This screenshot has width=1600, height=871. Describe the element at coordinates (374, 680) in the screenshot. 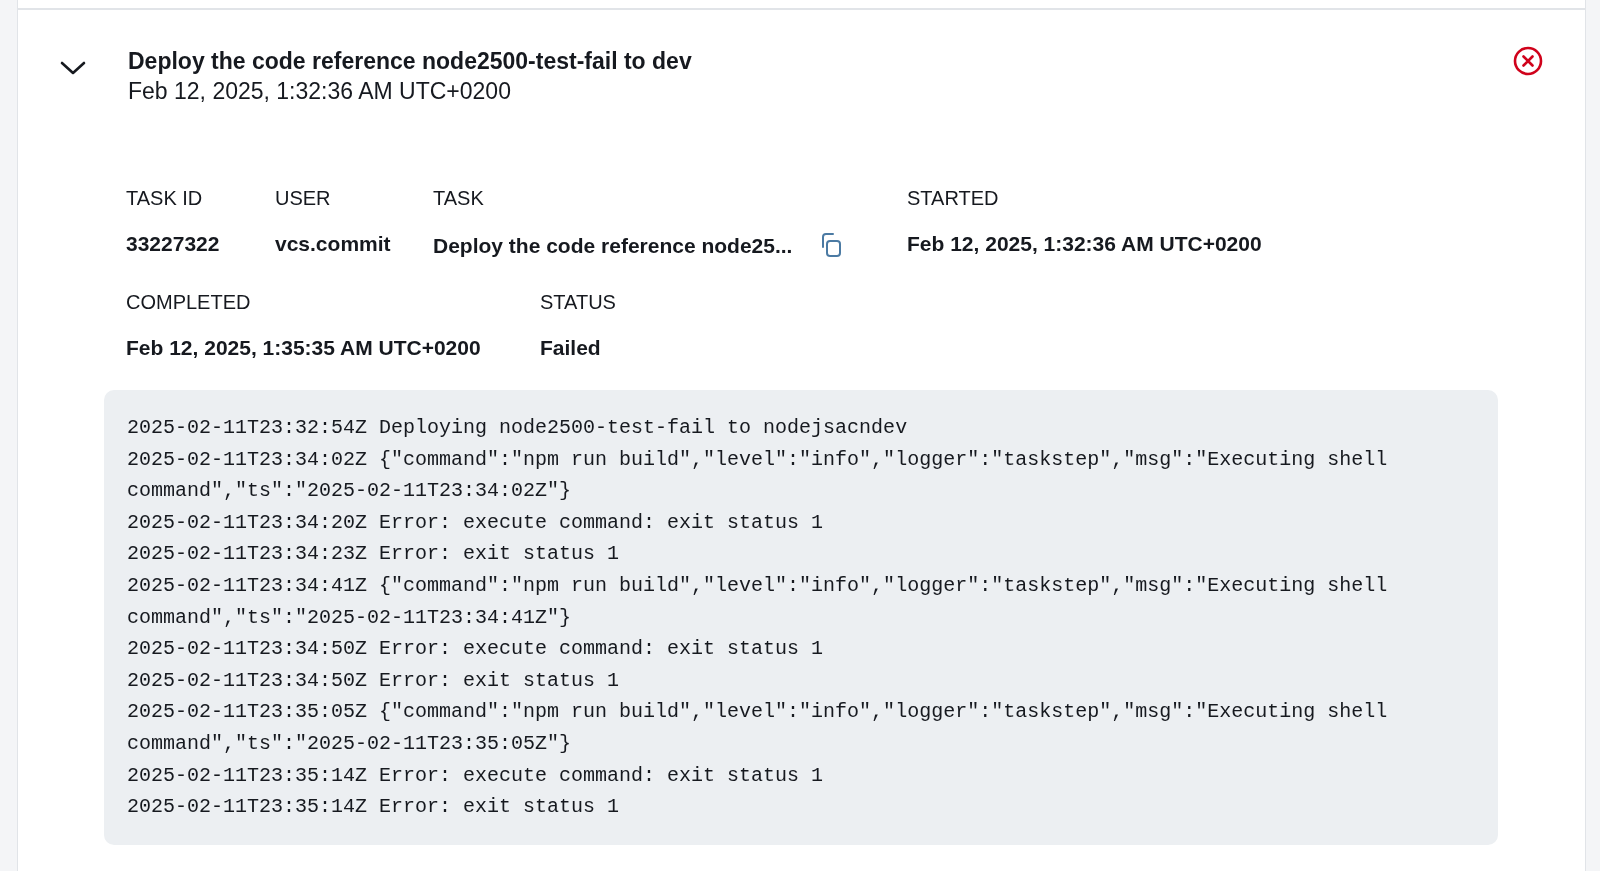

I see `log-line: 2025-02-11T23:34:50Z Error: exit status 1` at that location.